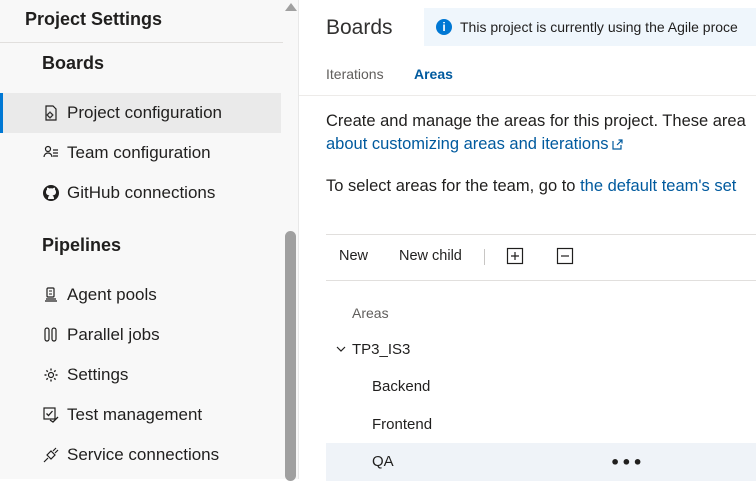  I want to click on team-areas-text: To select areas for the team, go to, so click(453, 186).